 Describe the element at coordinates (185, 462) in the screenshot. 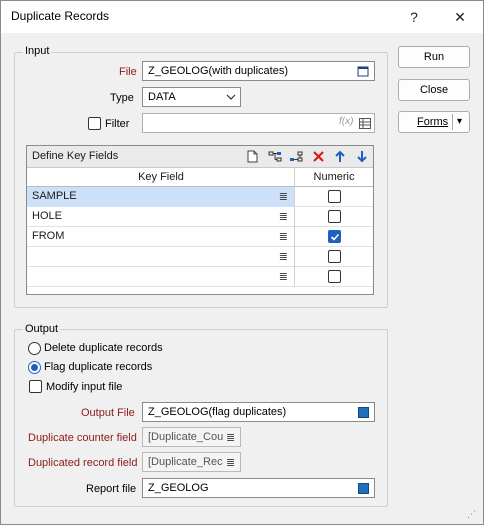

I see `duplicated-field-value: [Duplicate_Rec` at that location.